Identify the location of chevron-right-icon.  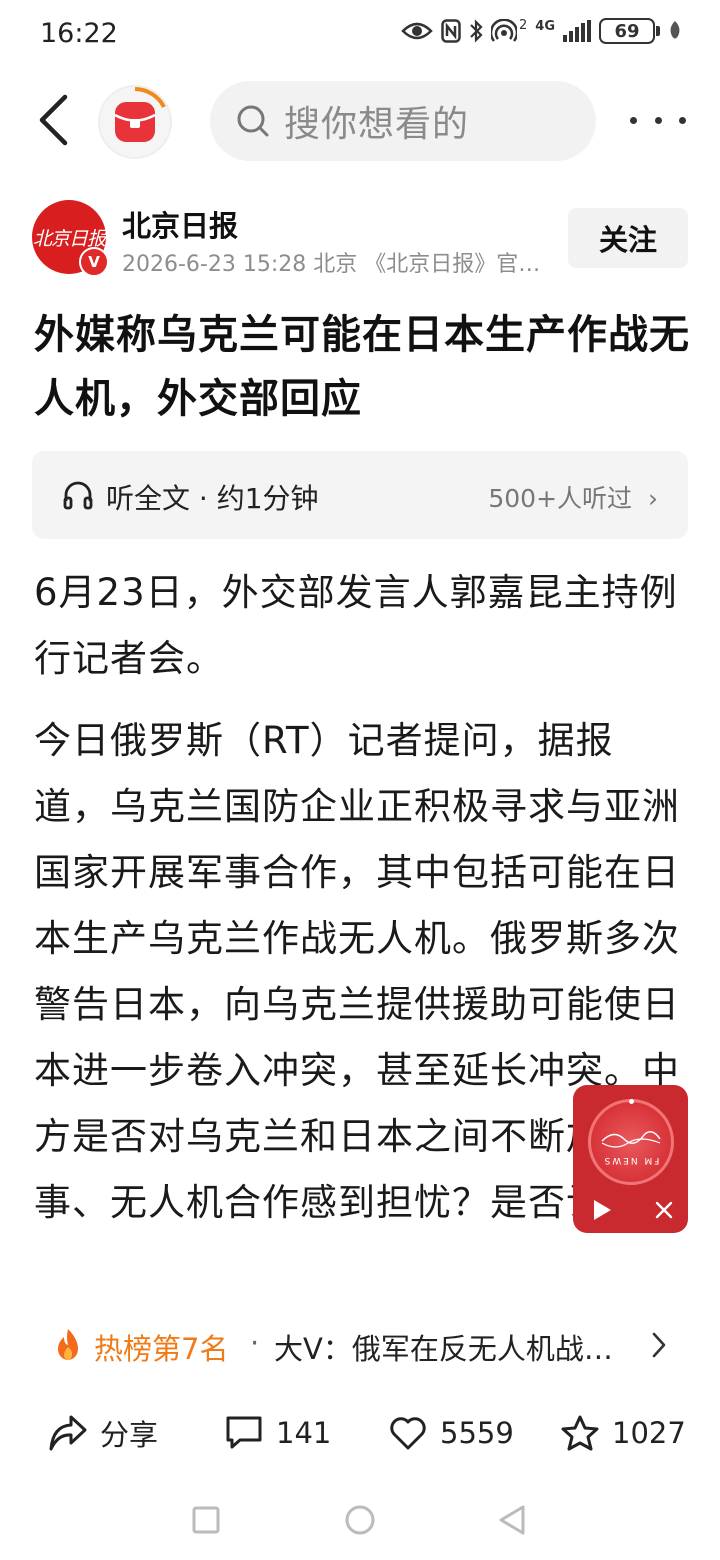
(659, 1345).